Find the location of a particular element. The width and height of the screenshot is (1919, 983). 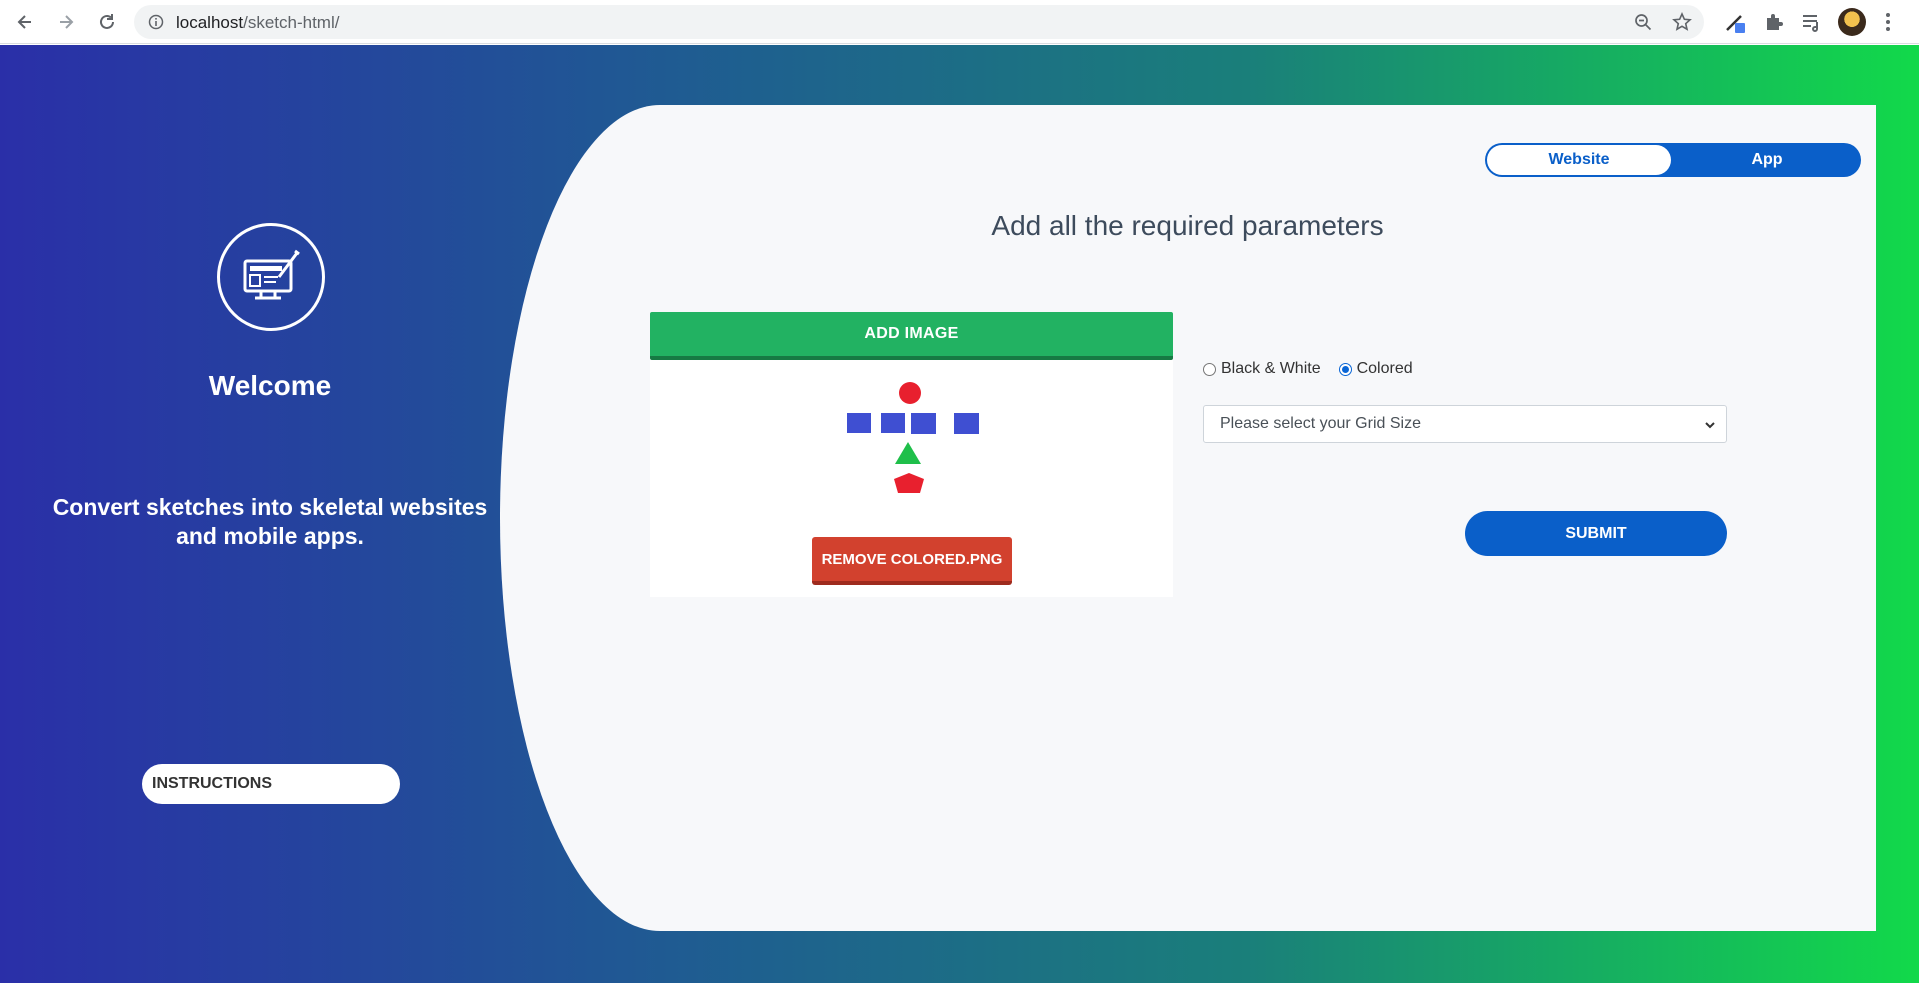

preview-pentagon is located at coordinates (909, 483).